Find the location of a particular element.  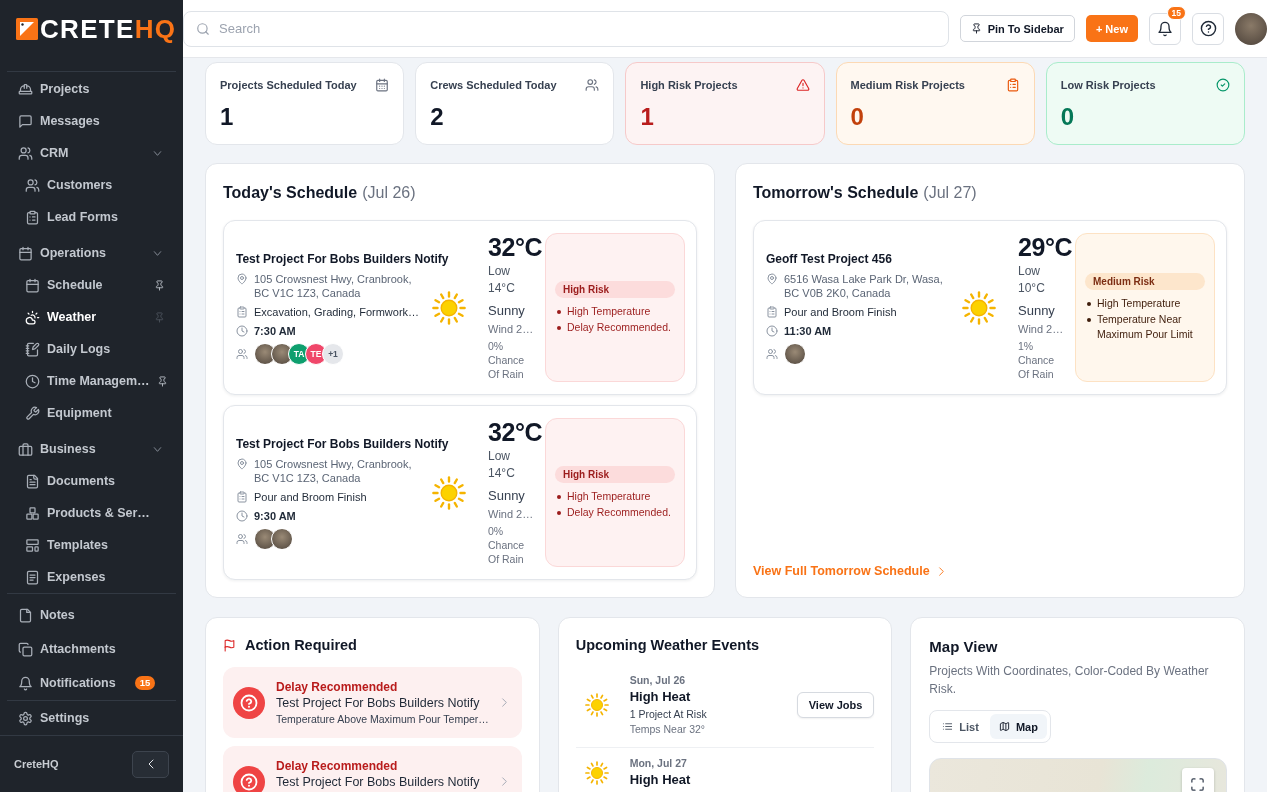

briefcase-icon is located at coordinates (25, 449).